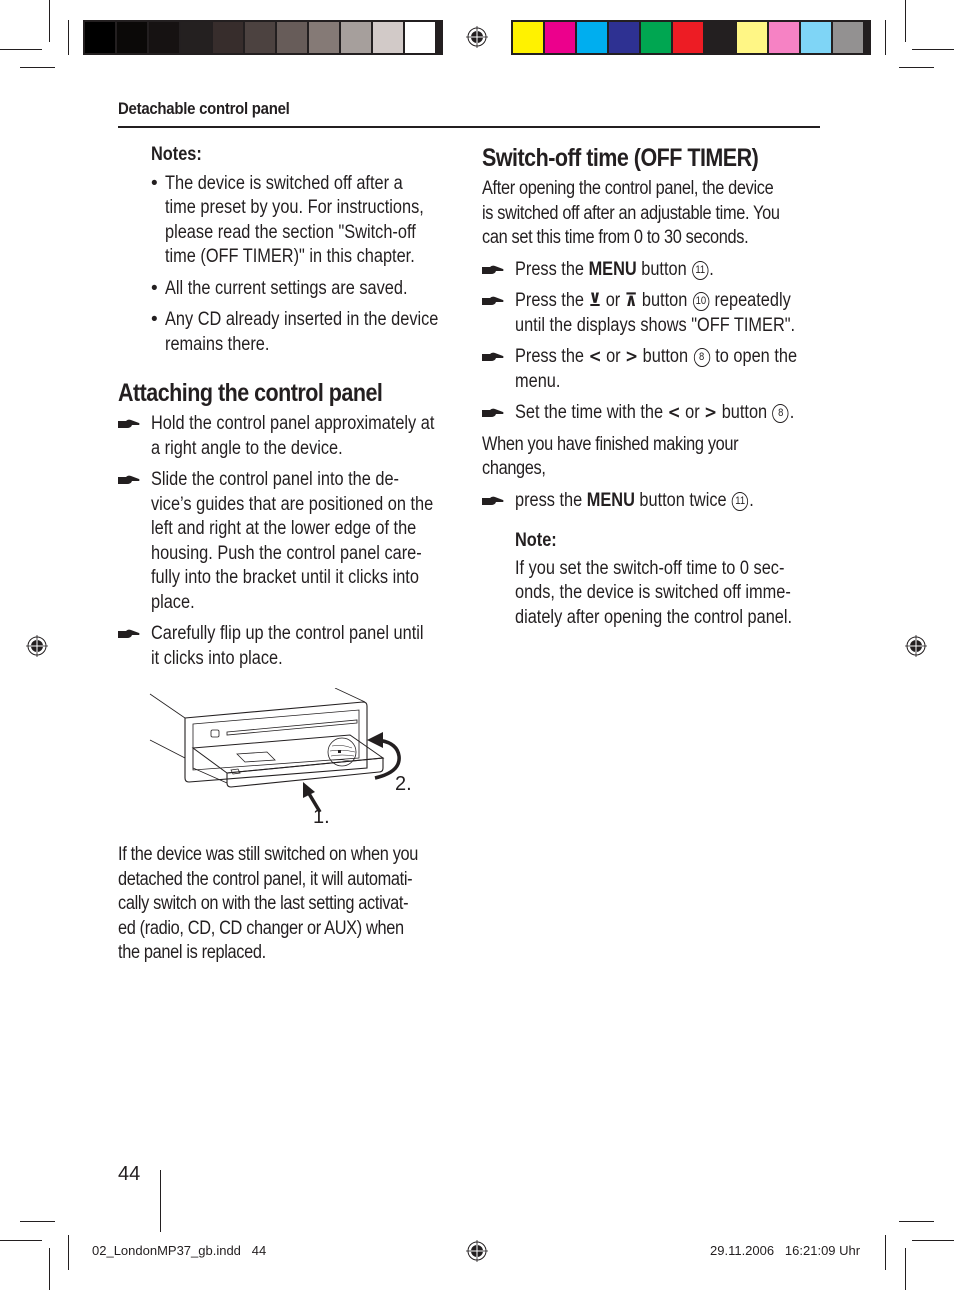  Describe the element at coordinates (292, 504) in the screenshot. I see `text-line: vice’s guides that are positioned on the` at that location.